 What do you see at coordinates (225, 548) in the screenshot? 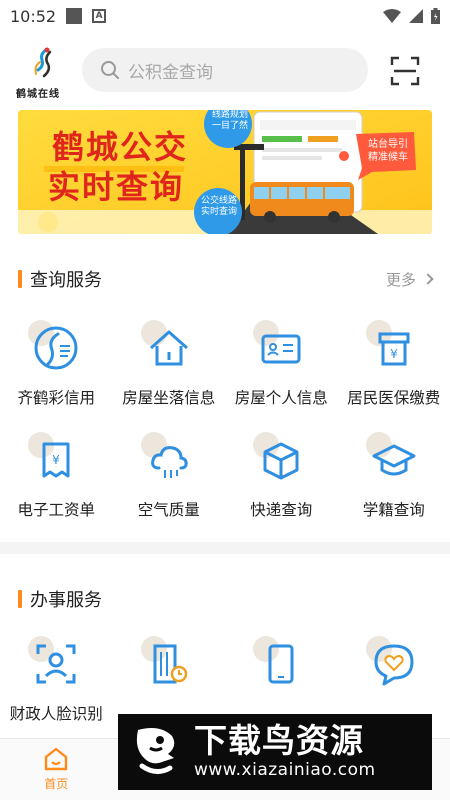
I see `section-divider` at bounding box center [225, 548].